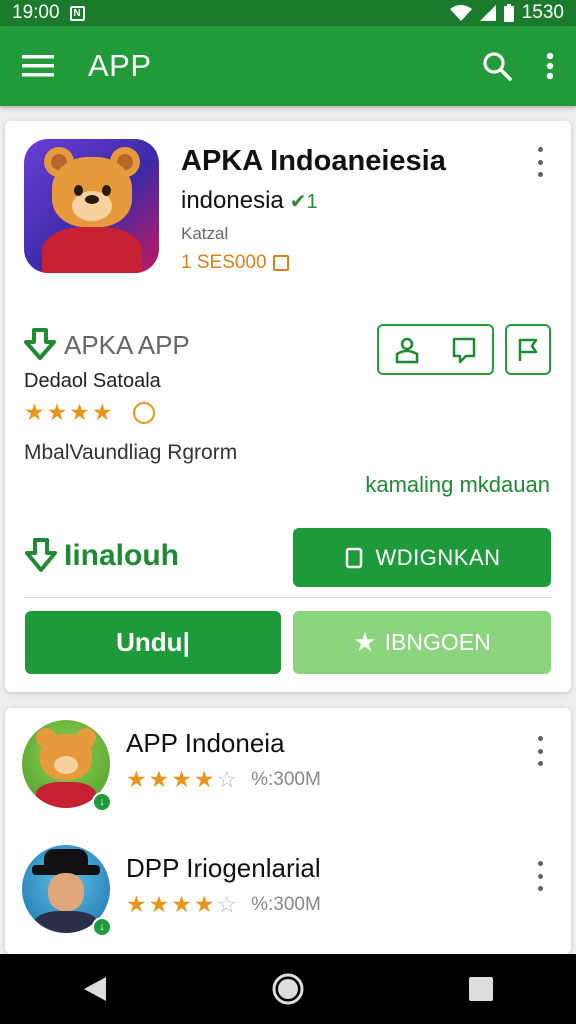  What do you see at coordinates (481, 989) in the screenshot?
I see `recents-icon` at bounding box center [481, 989].